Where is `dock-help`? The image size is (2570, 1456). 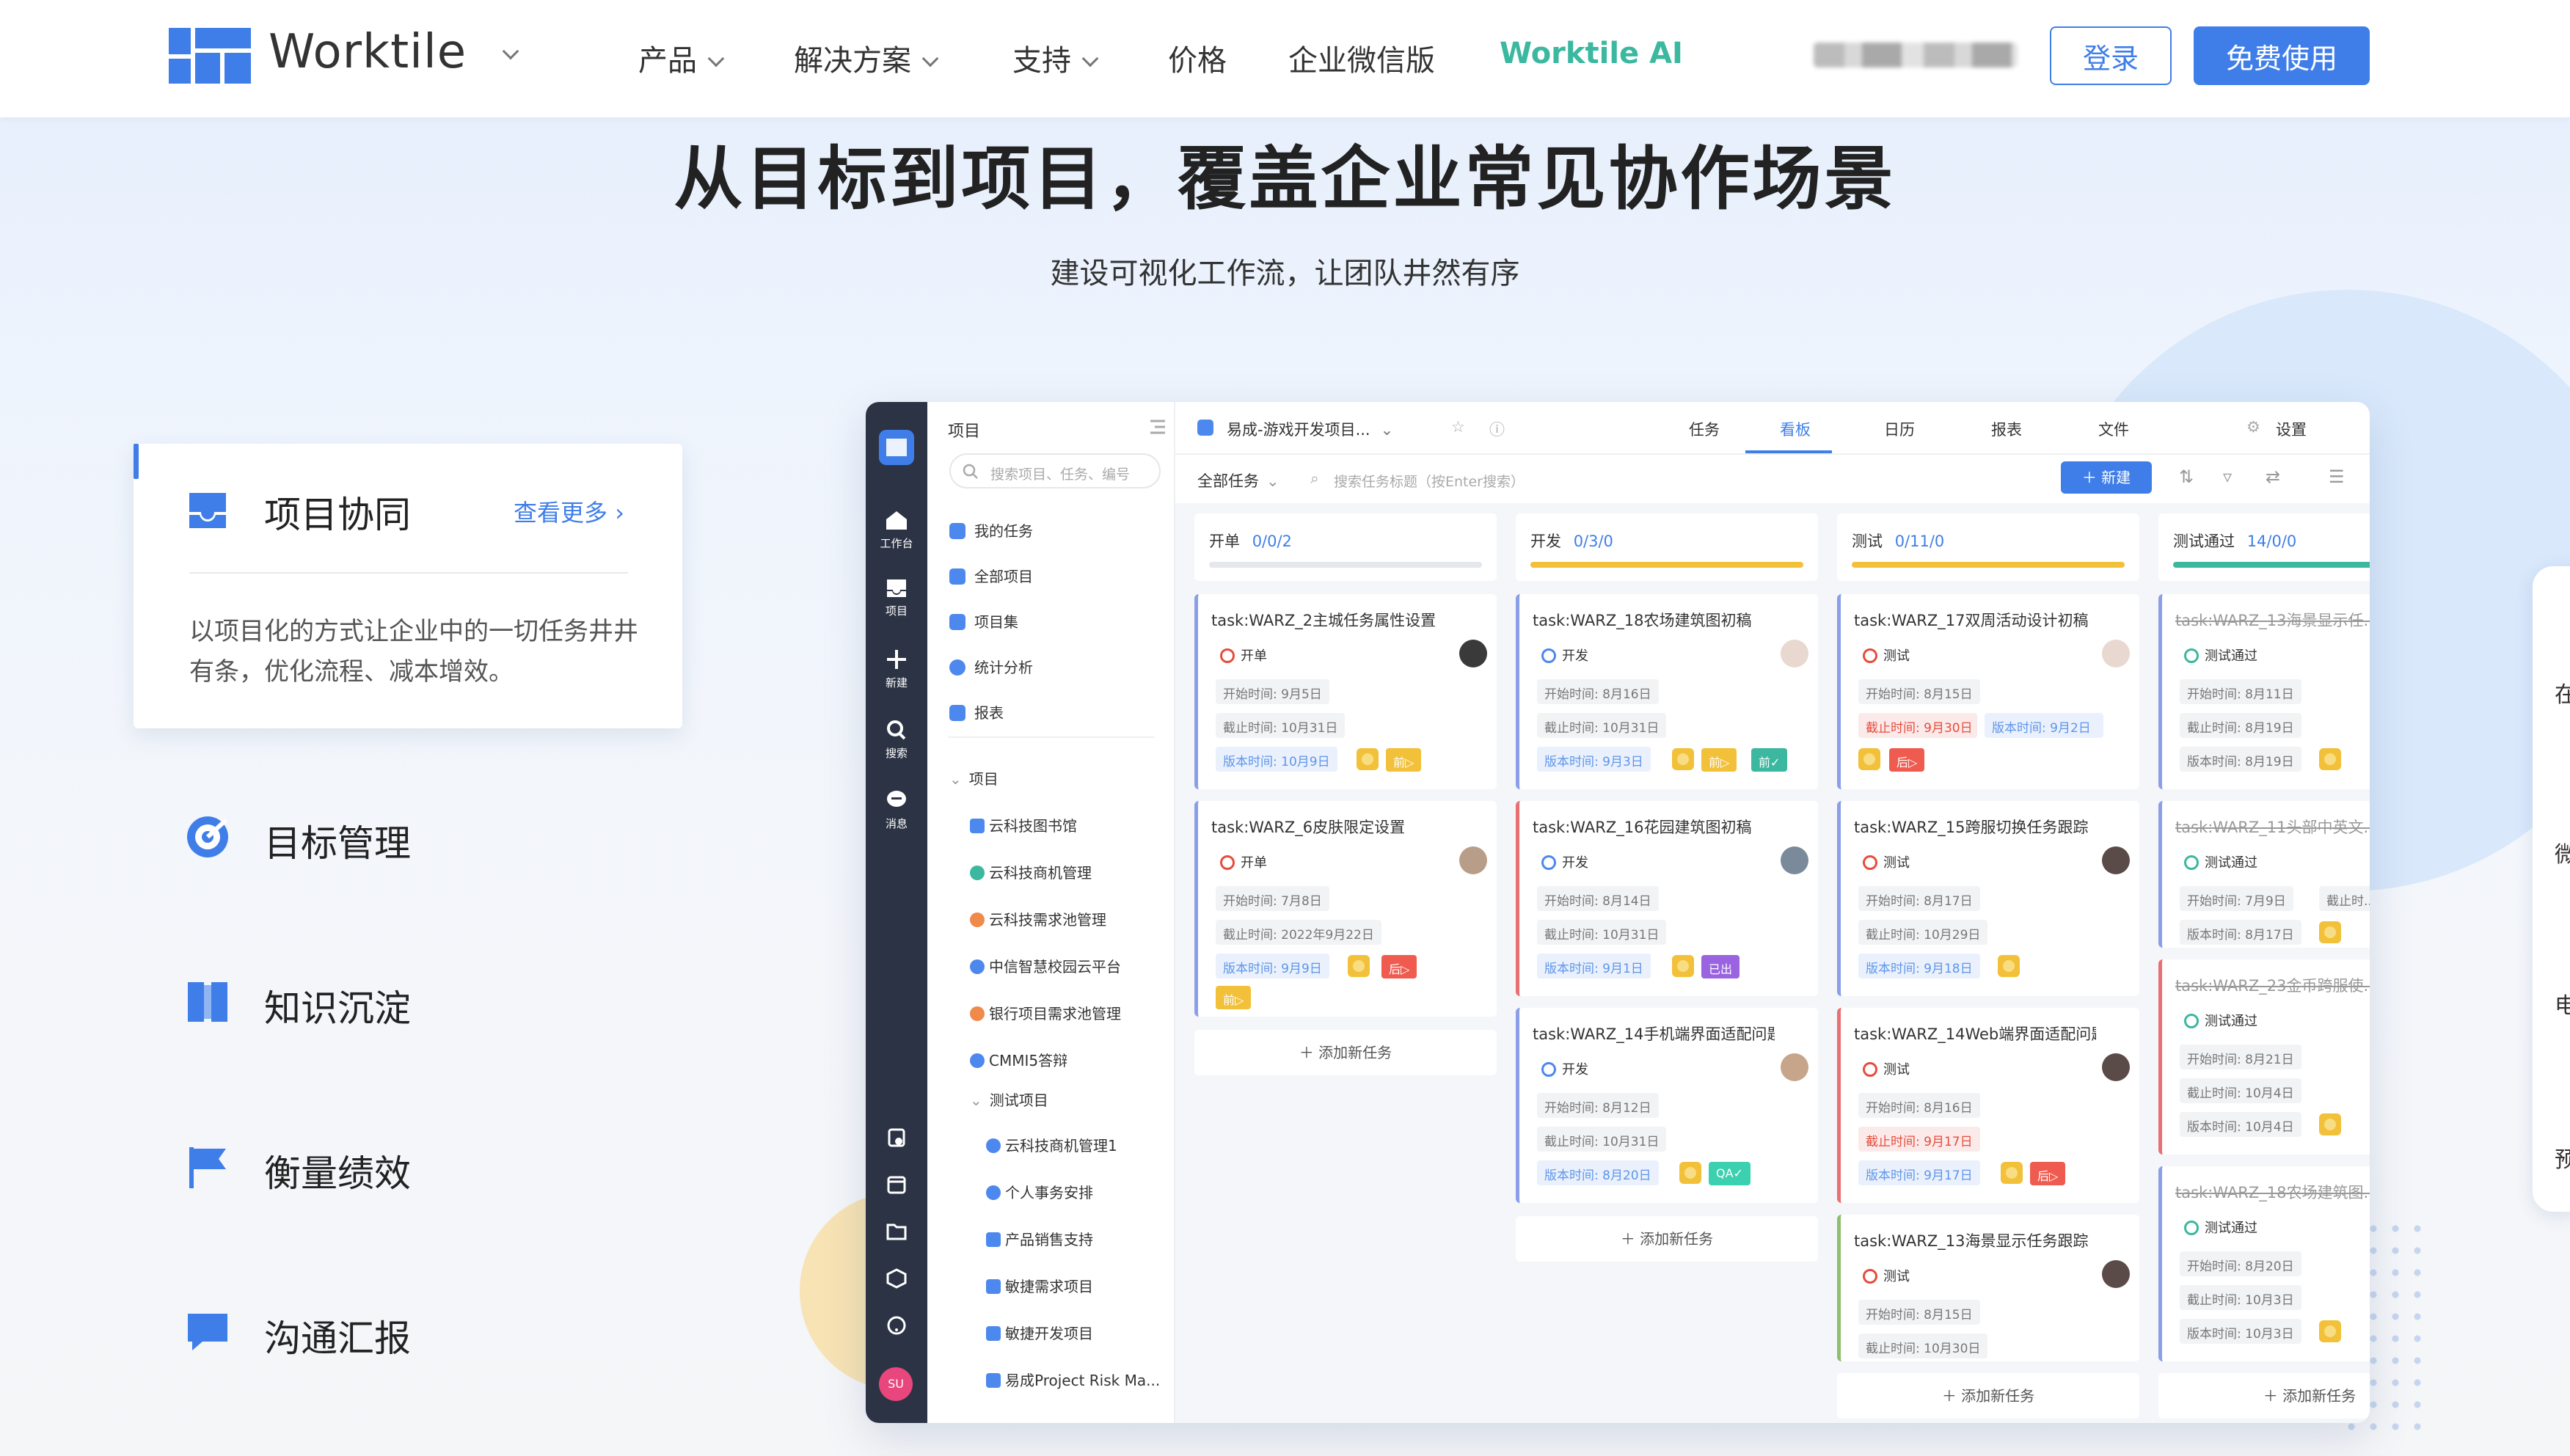 dock-help is located at coordinates (896, 1327).